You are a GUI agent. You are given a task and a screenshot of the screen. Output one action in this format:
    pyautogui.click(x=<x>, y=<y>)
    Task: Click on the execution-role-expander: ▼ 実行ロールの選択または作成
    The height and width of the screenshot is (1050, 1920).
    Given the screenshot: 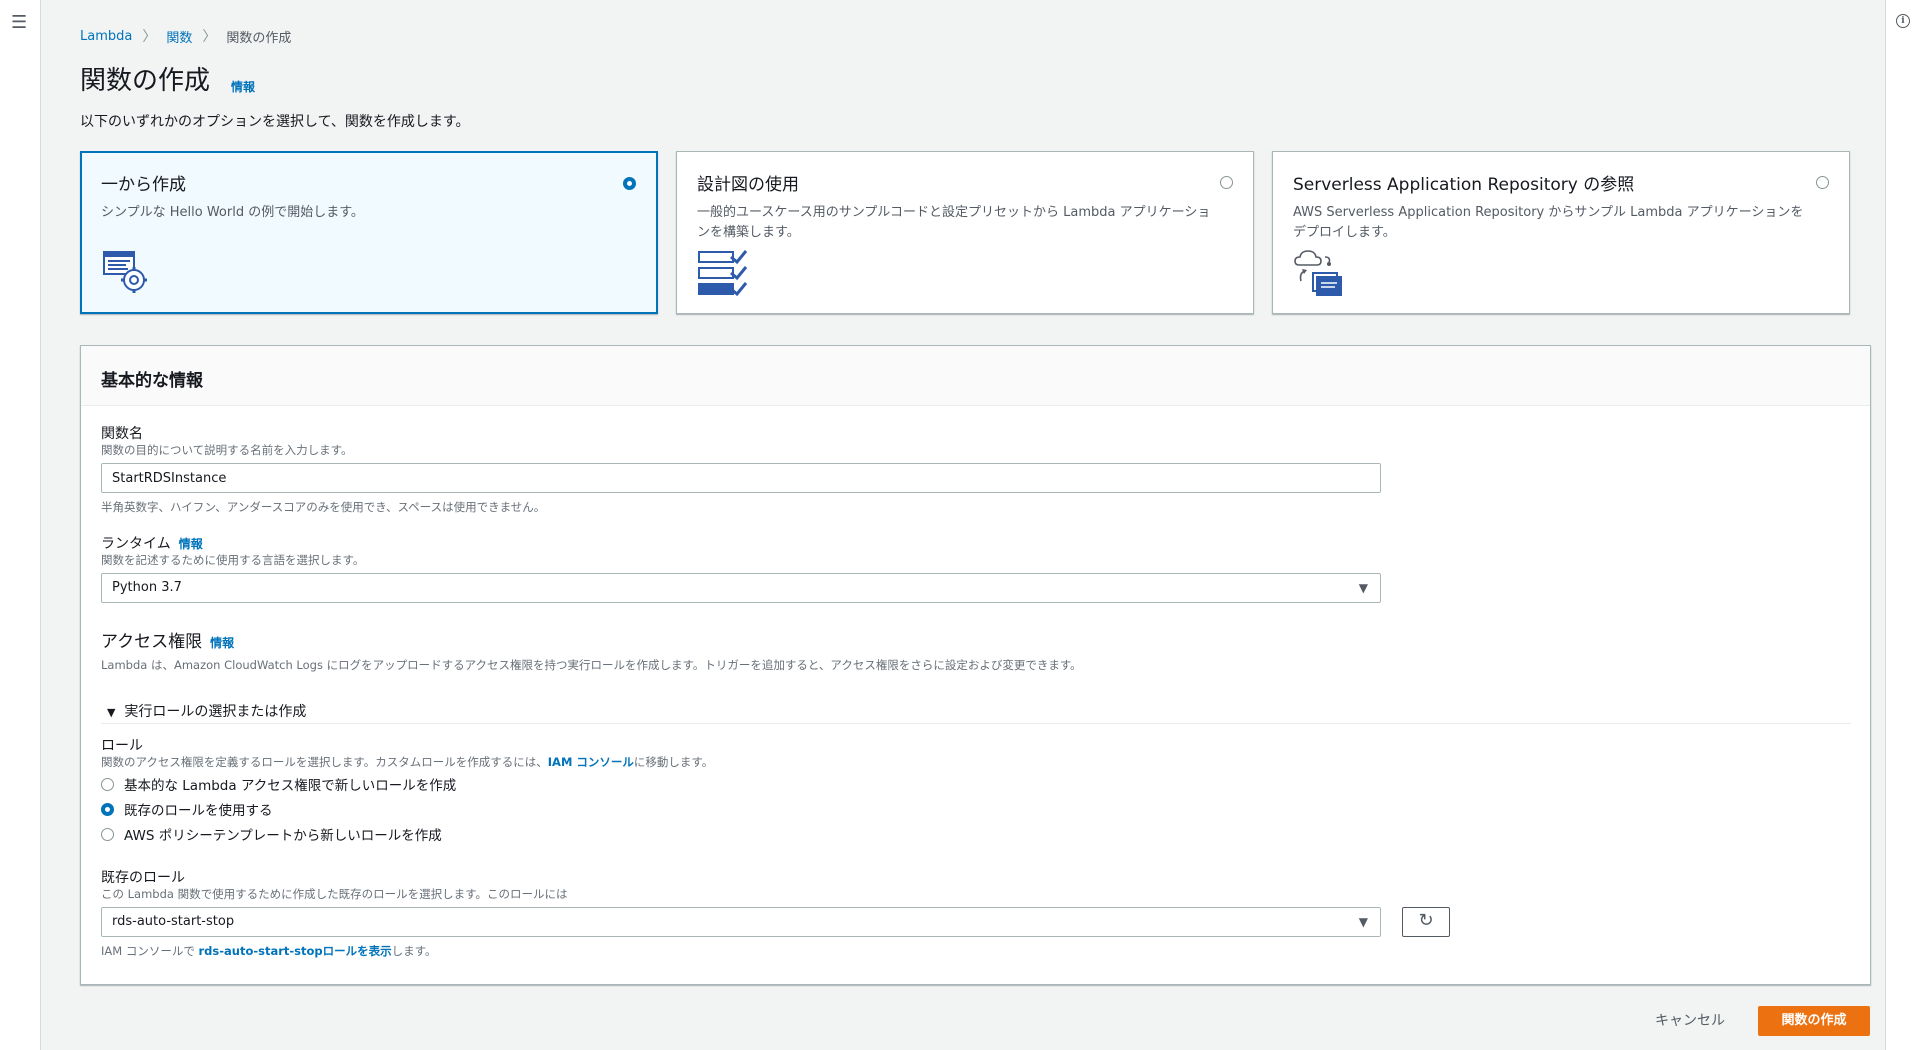 What is the action you would take?
    pyautogui.click(x=206, y=711)
    